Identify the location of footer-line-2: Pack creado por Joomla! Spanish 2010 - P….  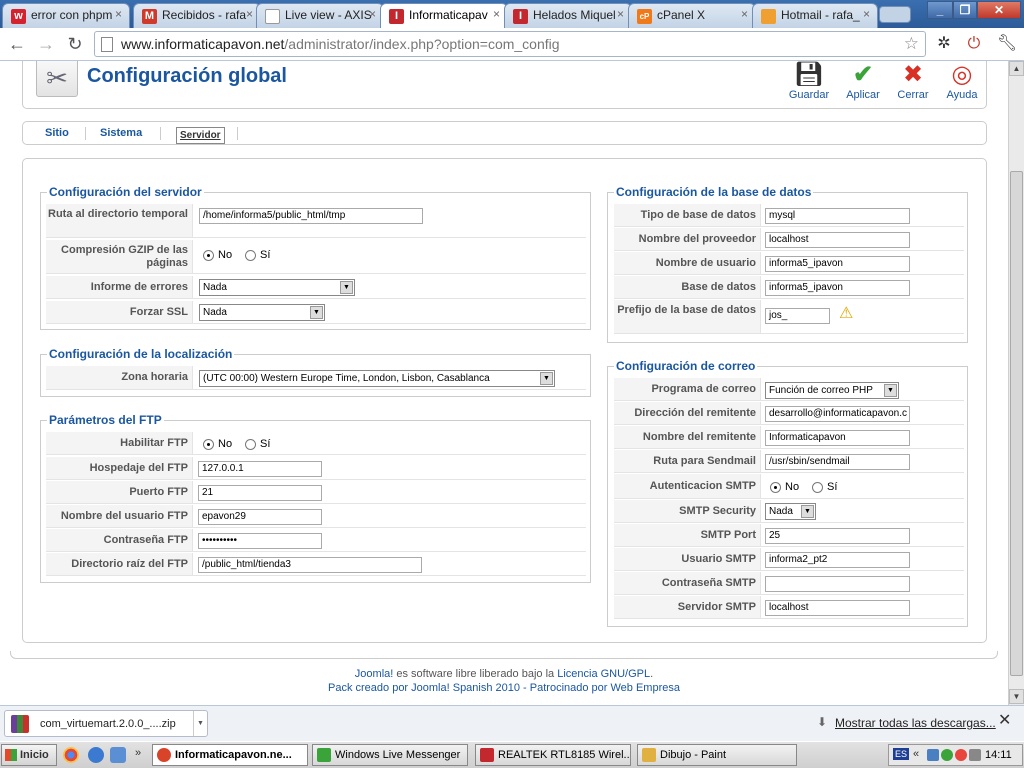
(504, 688).